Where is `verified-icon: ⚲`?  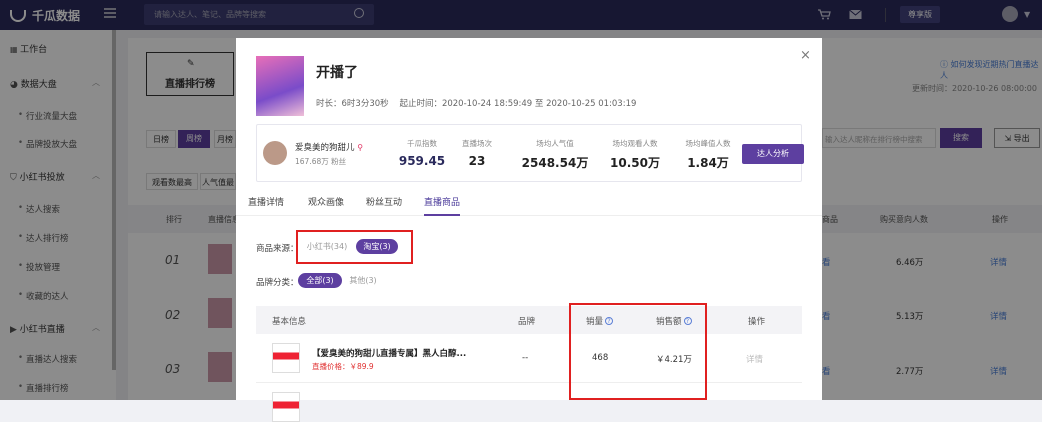
verified-icon: ⚲ is located at coordinates (360, 147).